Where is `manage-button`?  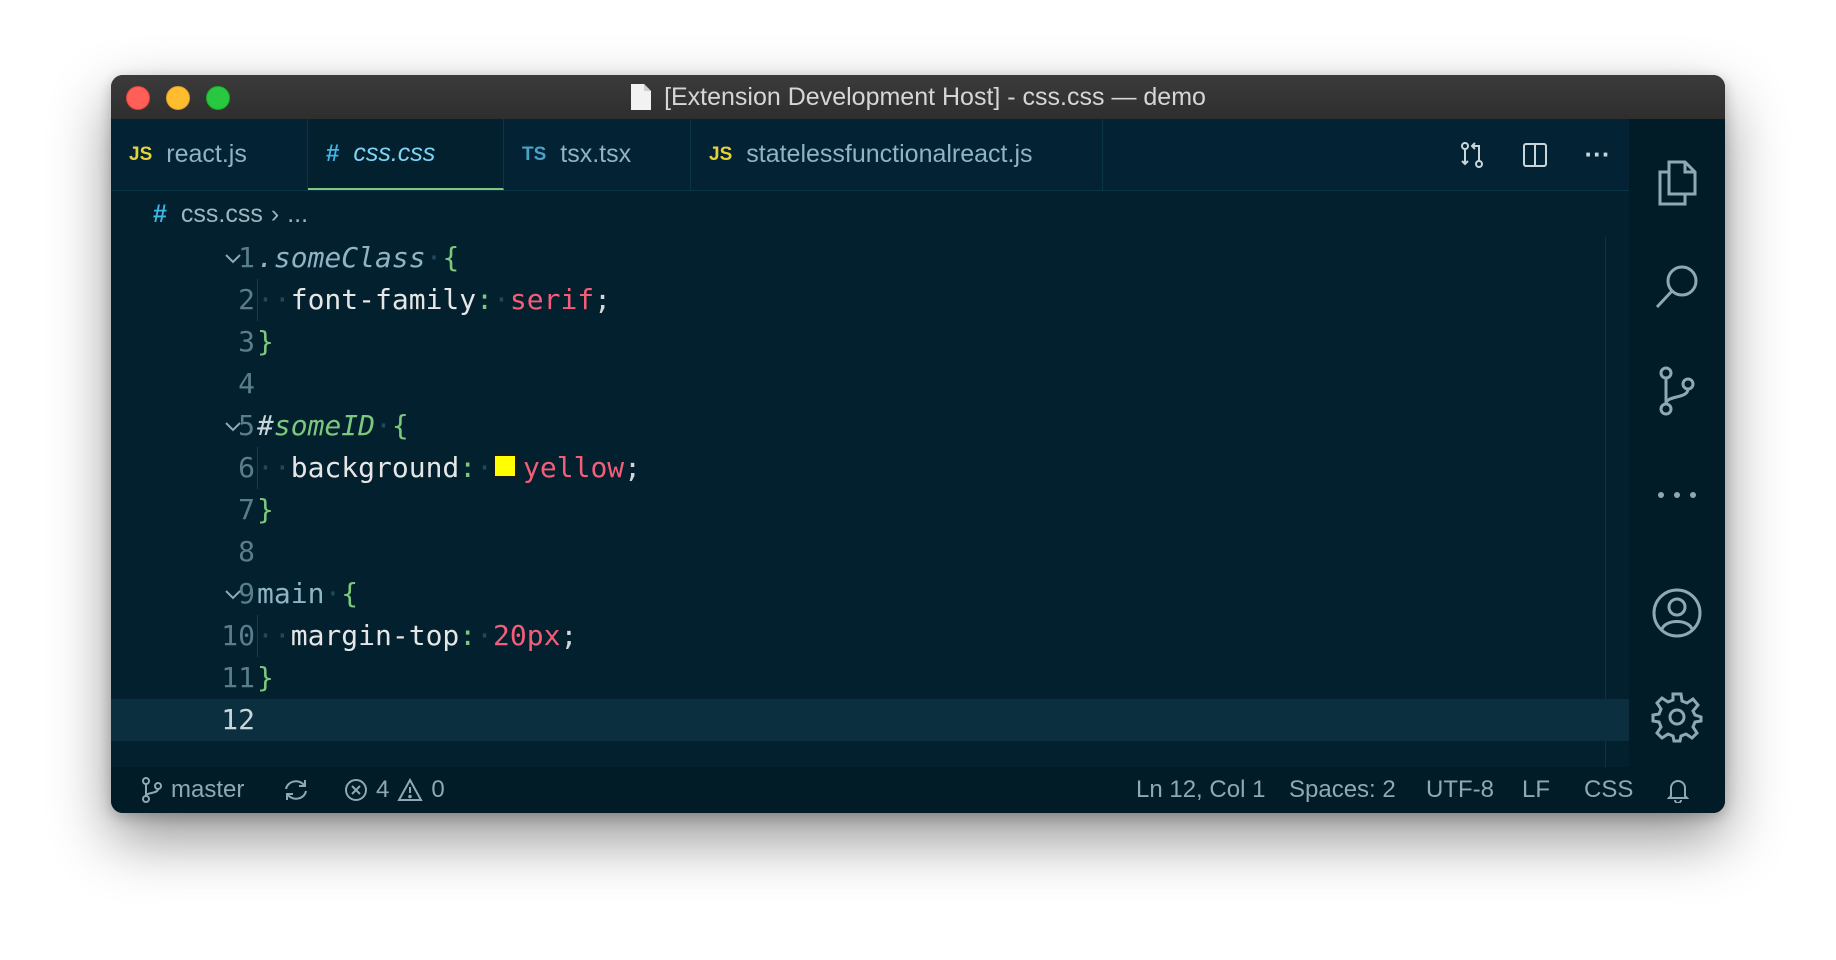 manage-button is located at coordinates (1677, 717).